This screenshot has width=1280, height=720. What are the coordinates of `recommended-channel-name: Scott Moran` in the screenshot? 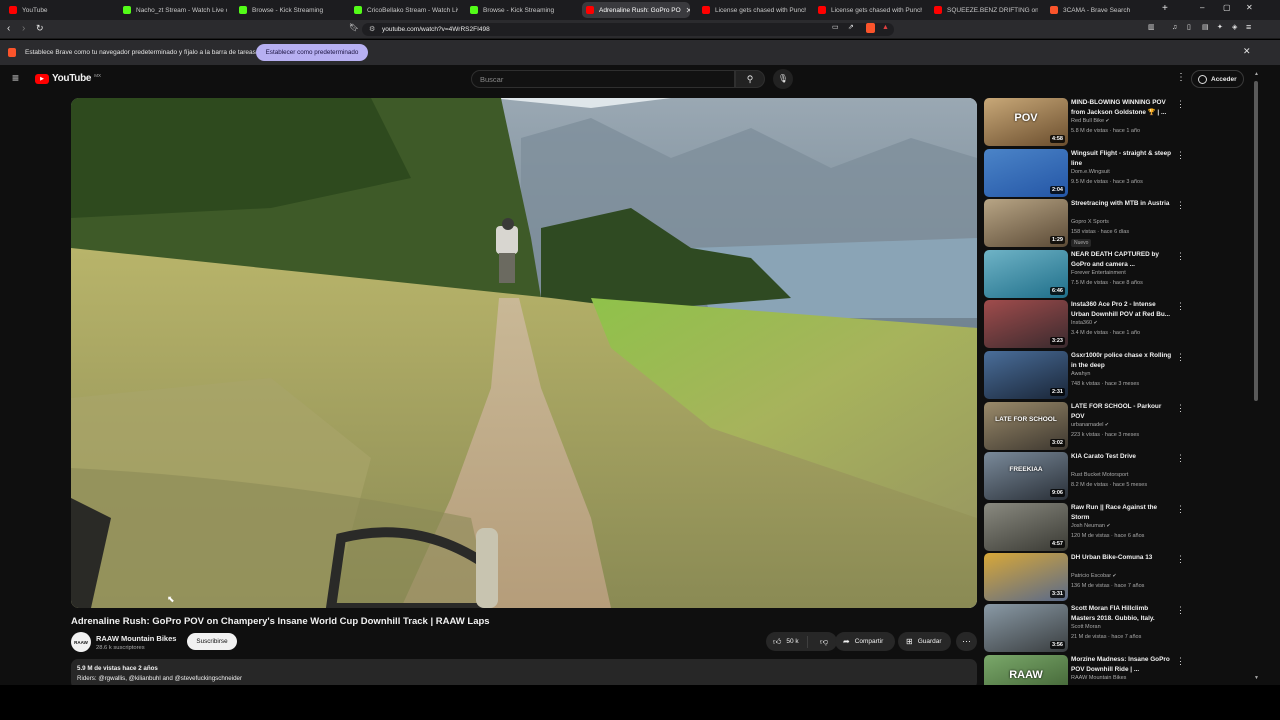 It's located at (1086, 627).